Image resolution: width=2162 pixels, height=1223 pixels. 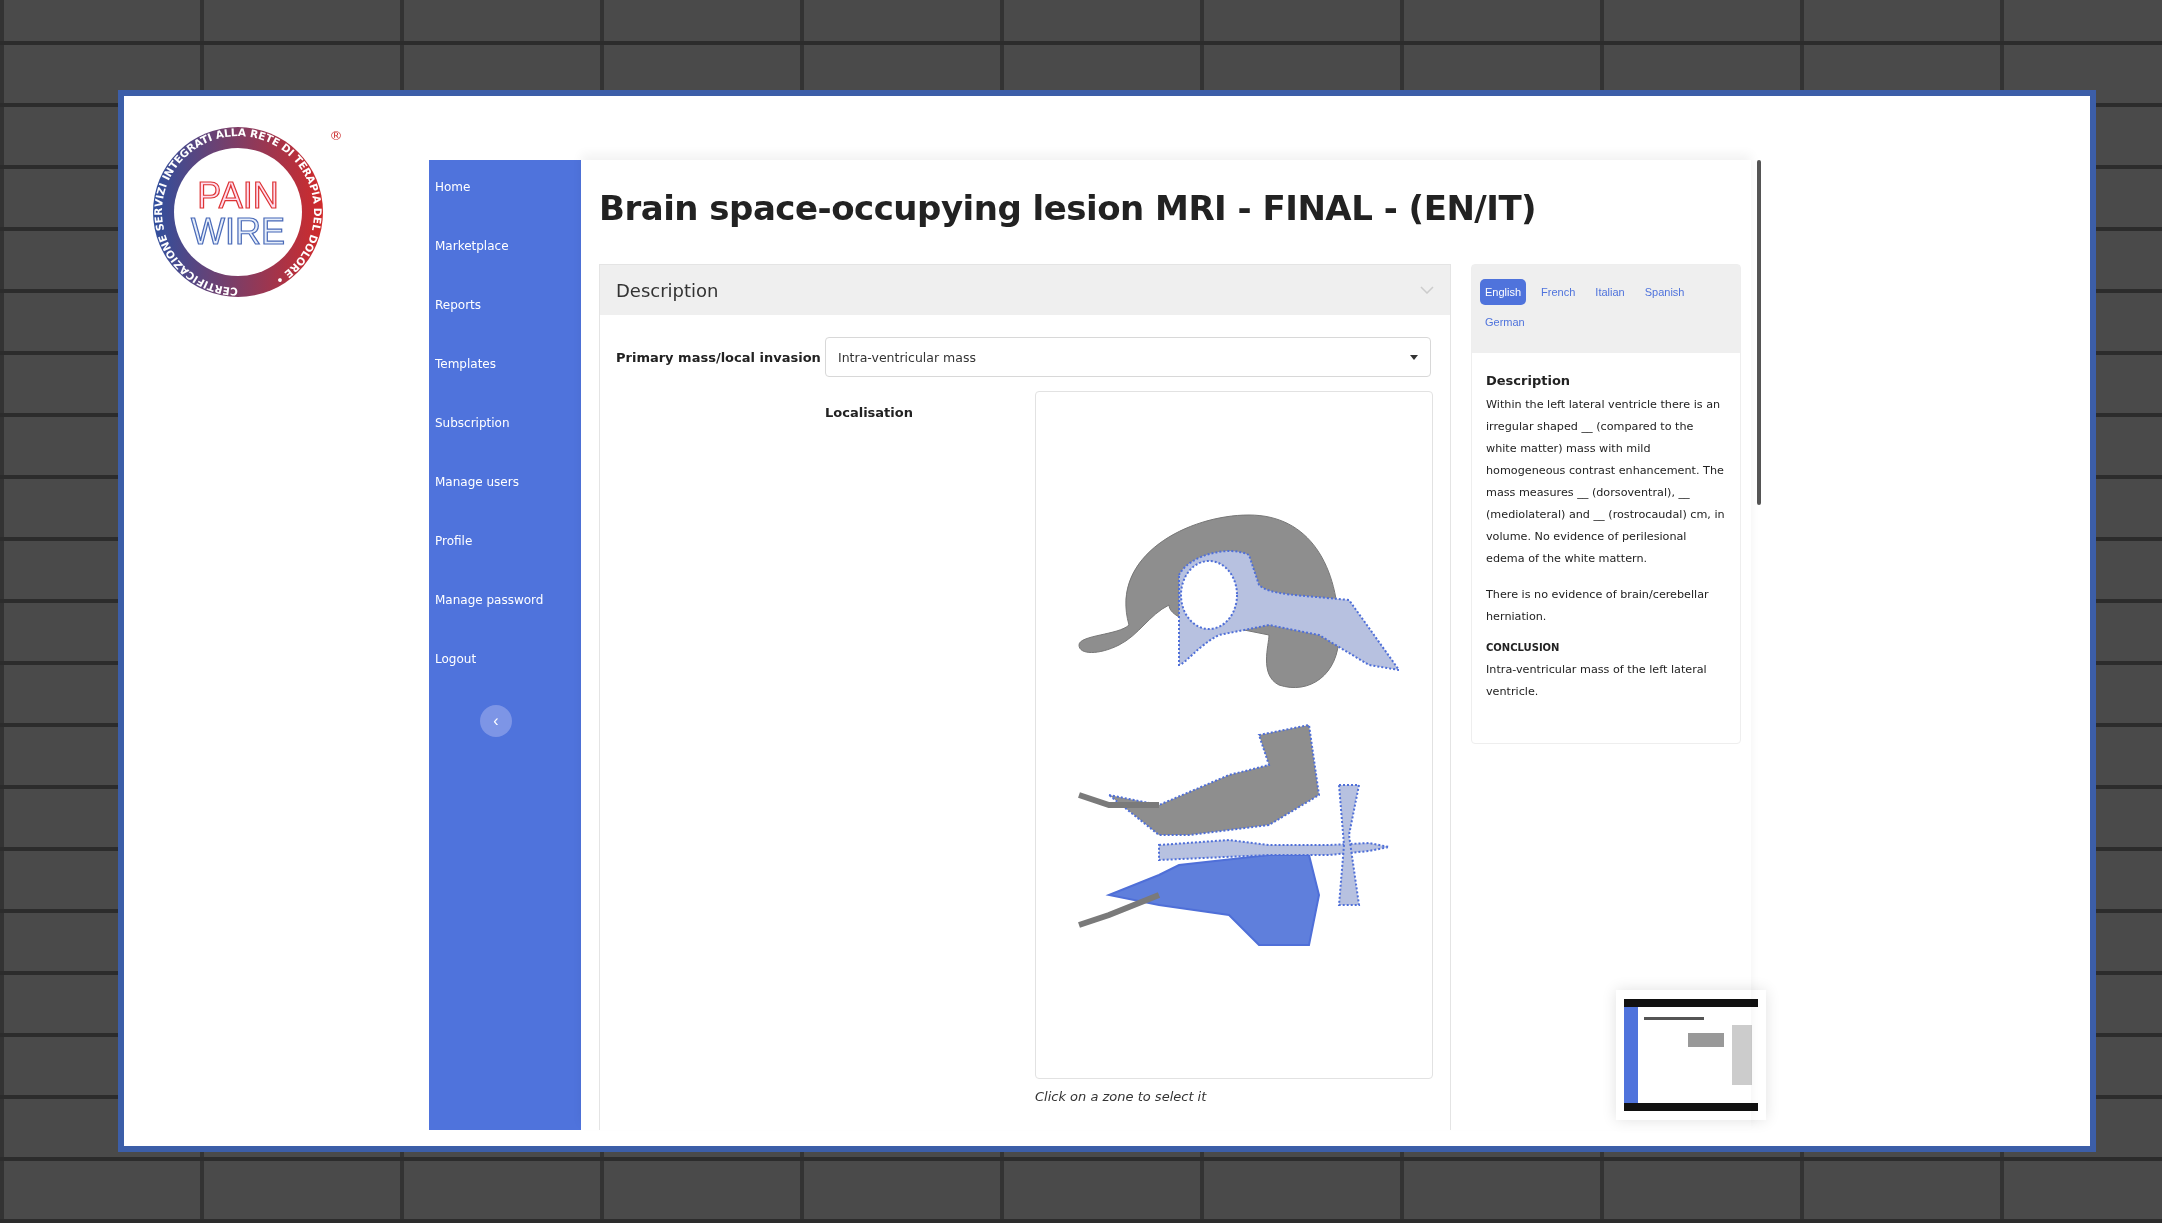 I want to click on conclusion-text: Intra-ventricular mass of the left lateral ventricle., so click(x=1597, y=681).